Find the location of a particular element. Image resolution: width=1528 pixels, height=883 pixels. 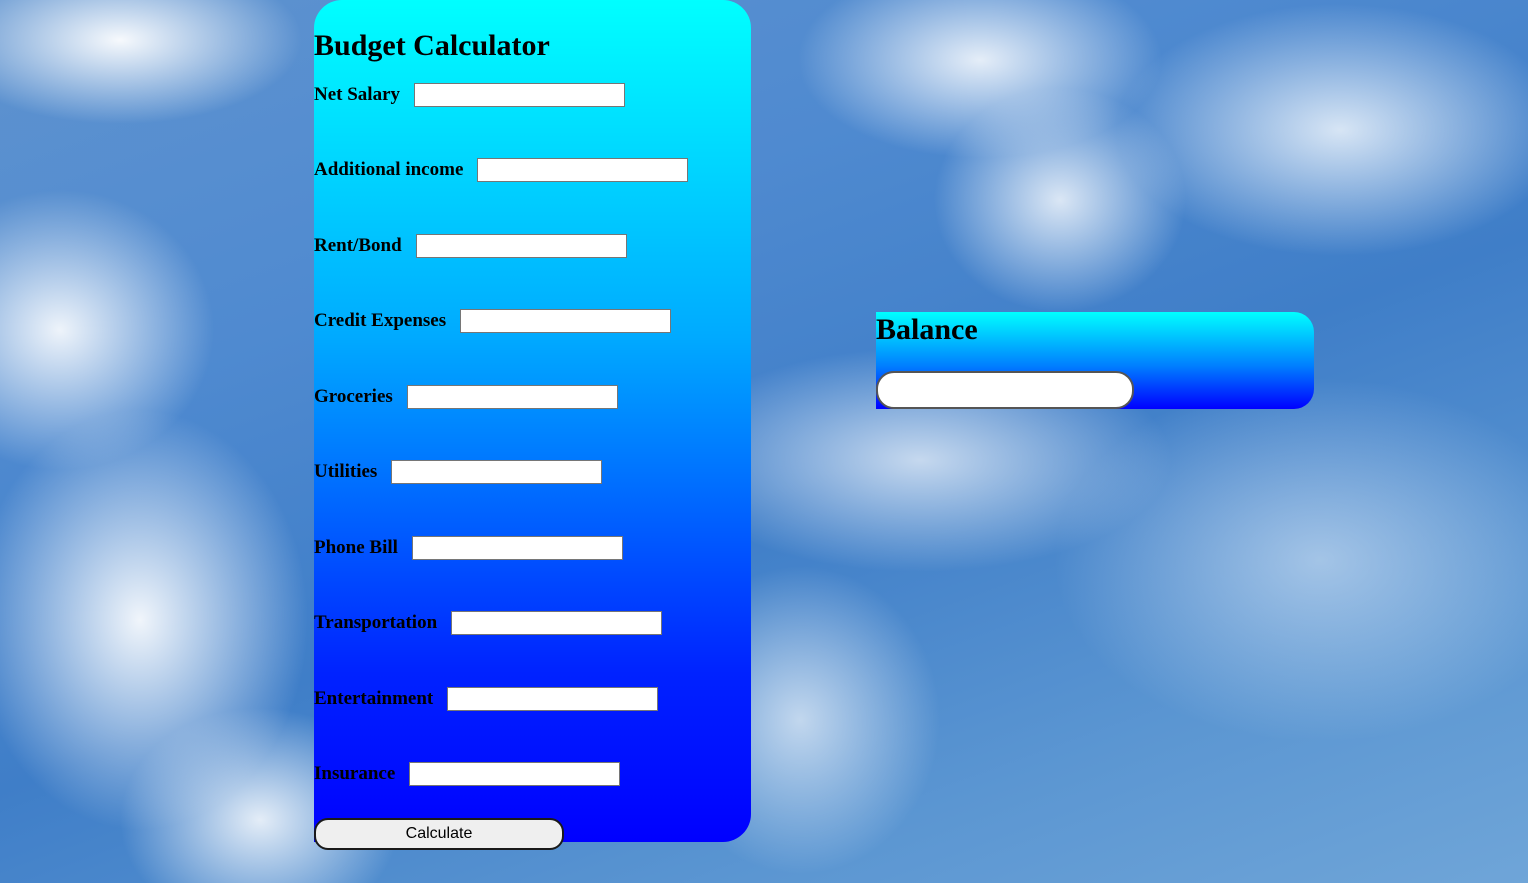

field-row-groceries: Groceries is located at coordinates (466, 397).